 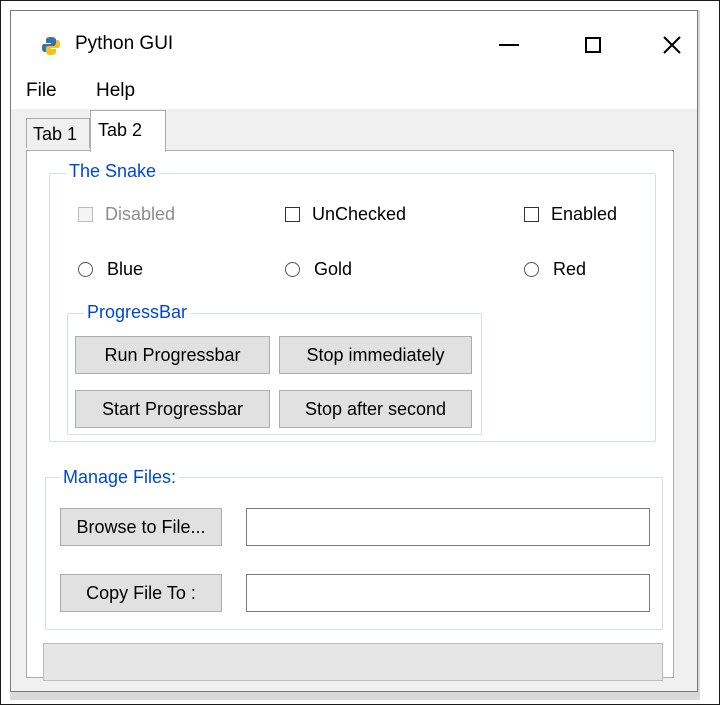 I want to click on checkbox-enabled: Enabled, so click(x=570, y=214).